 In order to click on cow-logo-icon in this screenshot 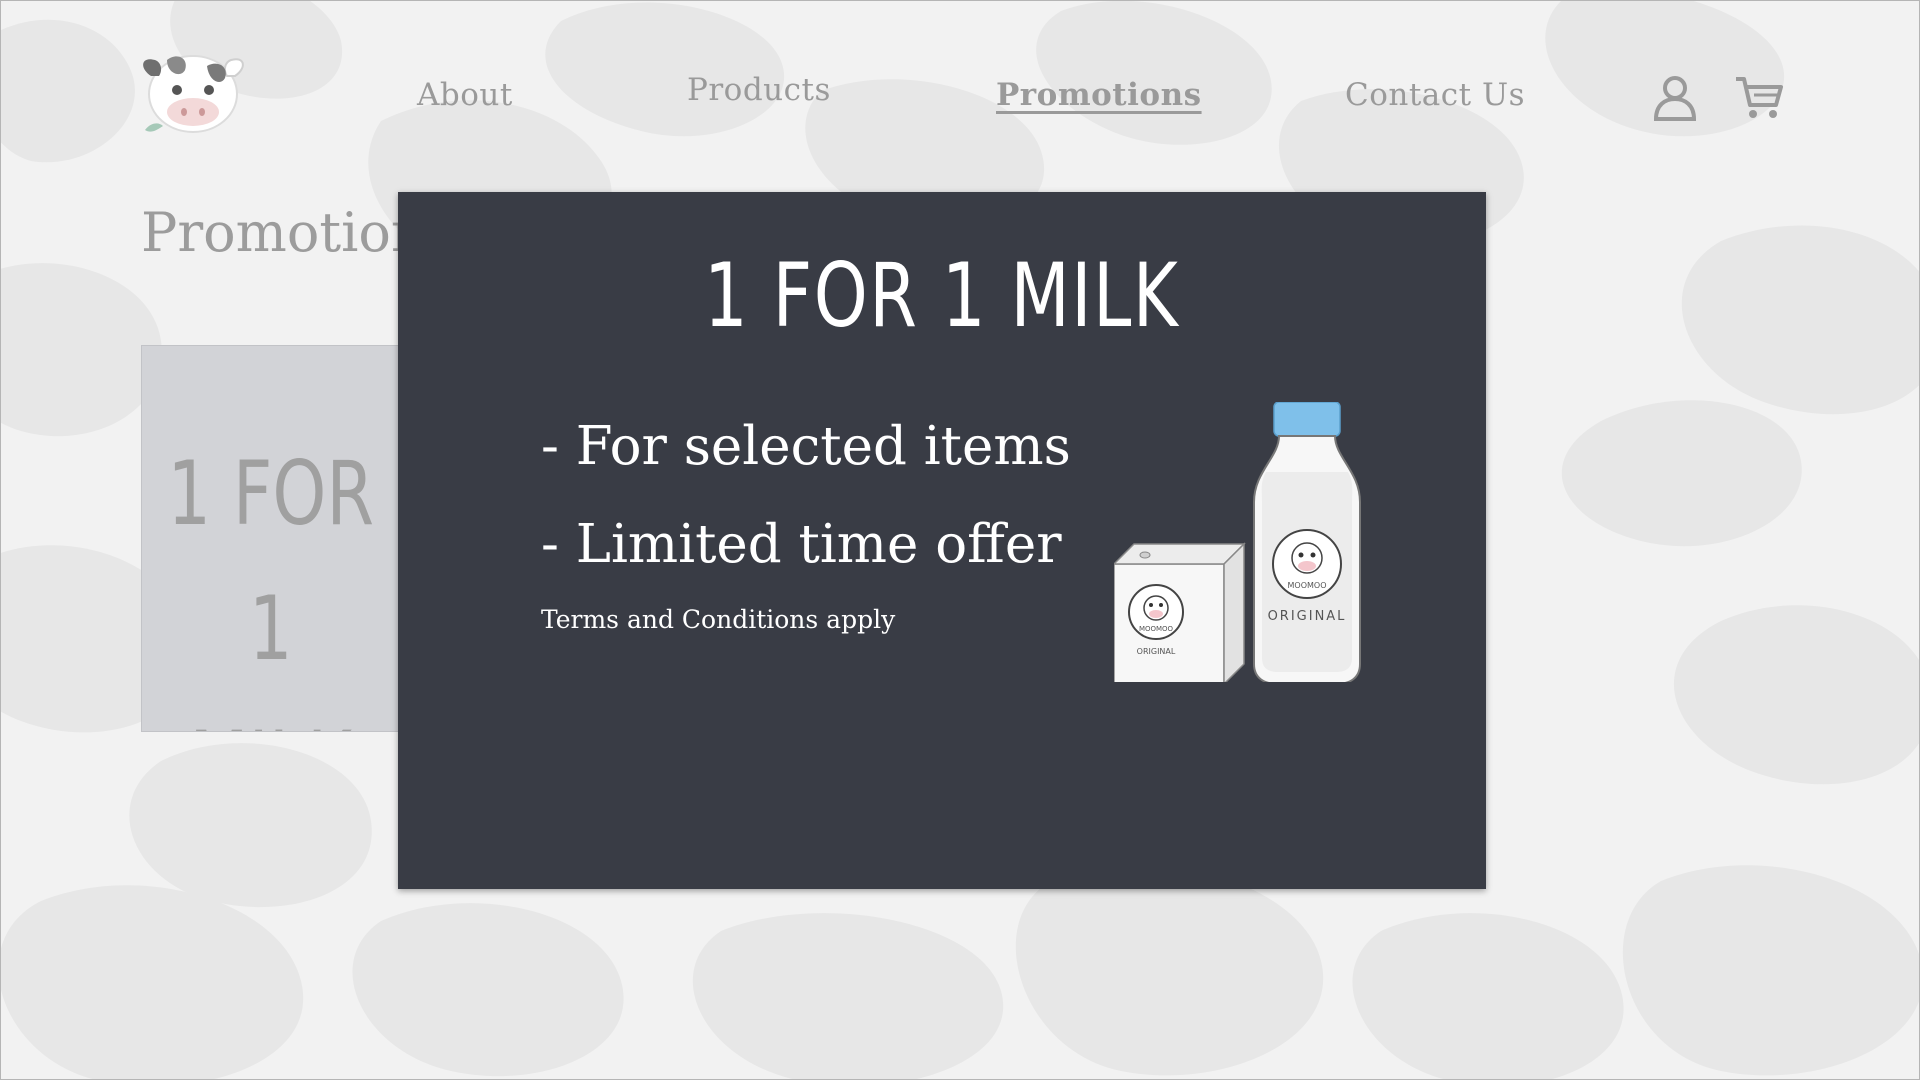, I will do `click(193, 92)`.